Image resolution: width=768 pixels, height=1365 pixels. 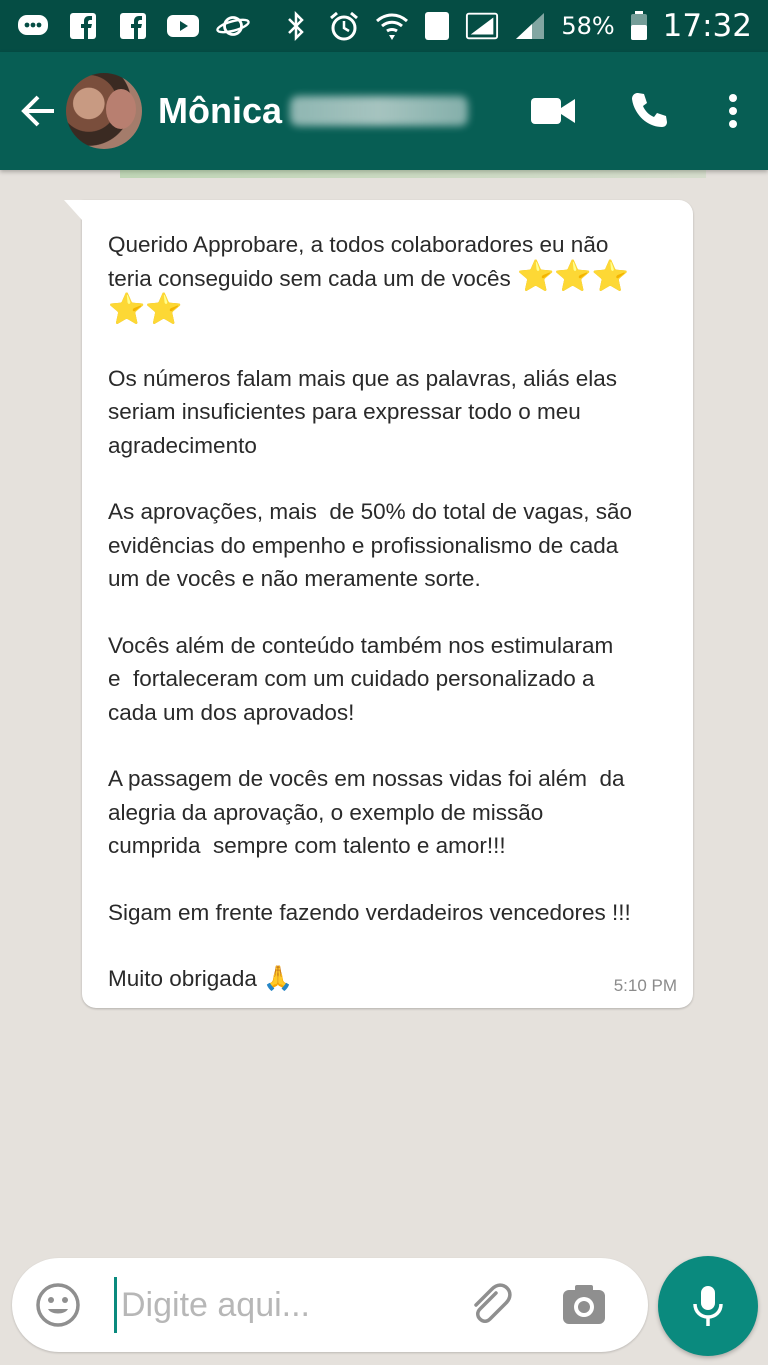 I want to click on wifi-icon, so click(x=392, y=26).